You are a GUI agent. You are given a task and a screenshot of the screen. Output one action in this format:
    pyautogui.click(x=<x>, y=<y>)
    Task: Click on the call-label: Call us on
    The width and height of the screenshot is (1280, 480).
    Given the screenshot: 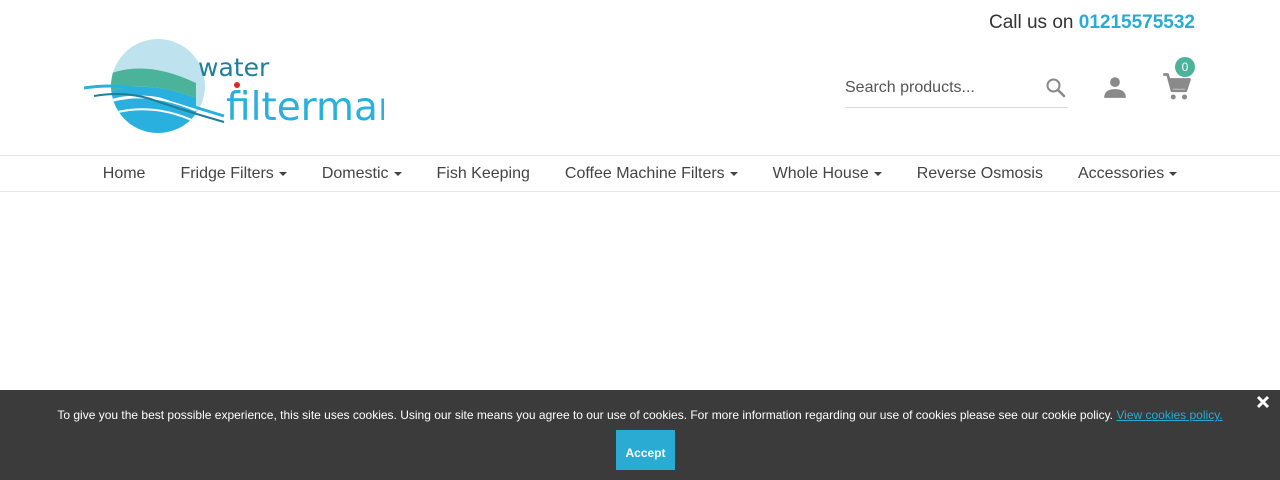 What is the action you would take?
    pyautogui.click(x=1031, y=22)
    